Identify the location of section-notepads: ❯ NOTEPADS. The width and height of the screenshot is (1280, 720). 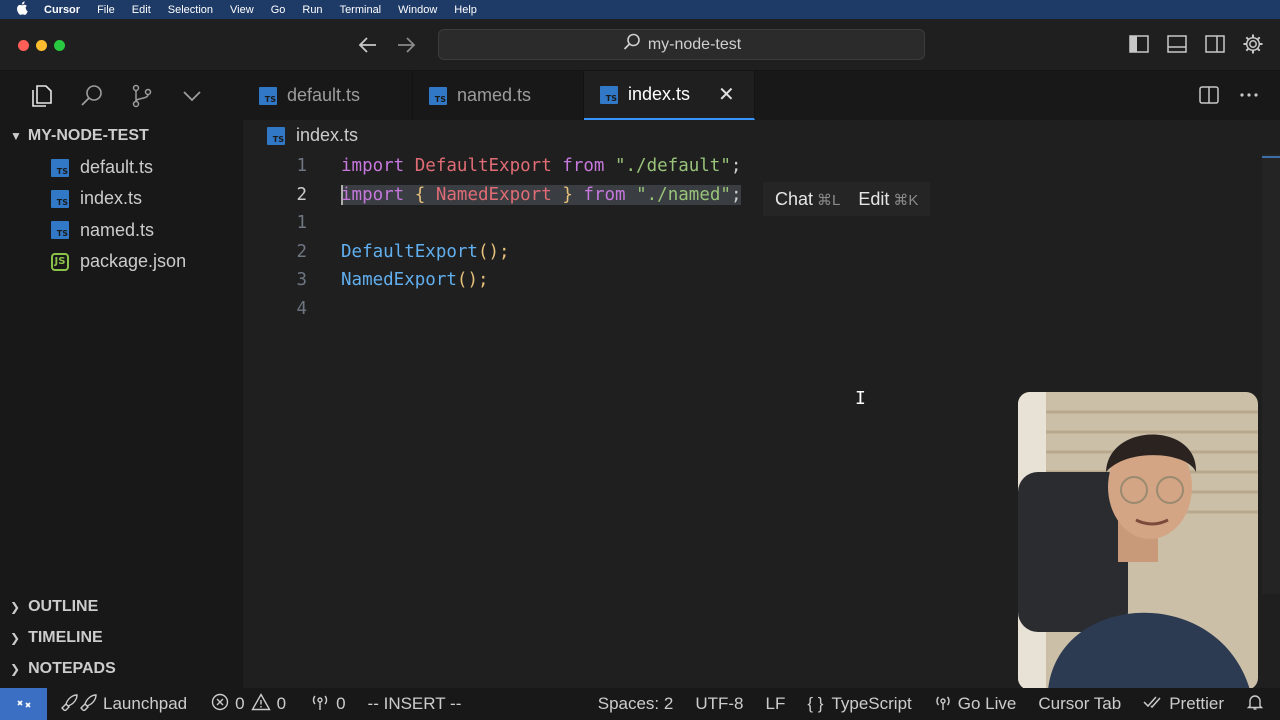
(121, 668).